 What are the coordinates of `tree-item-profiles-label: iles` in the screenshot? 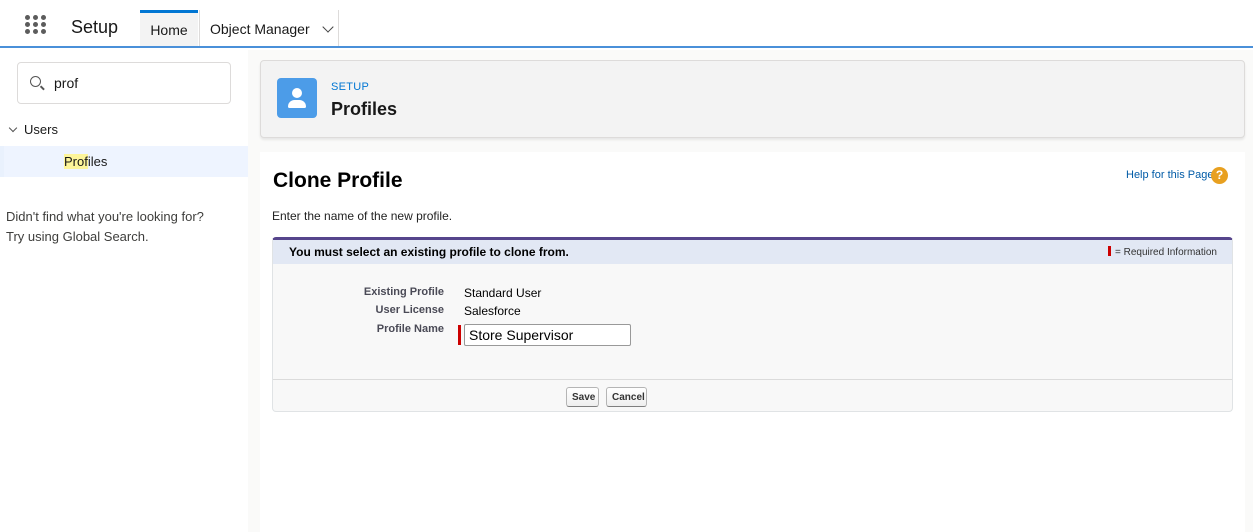 It's located at (97, 161).